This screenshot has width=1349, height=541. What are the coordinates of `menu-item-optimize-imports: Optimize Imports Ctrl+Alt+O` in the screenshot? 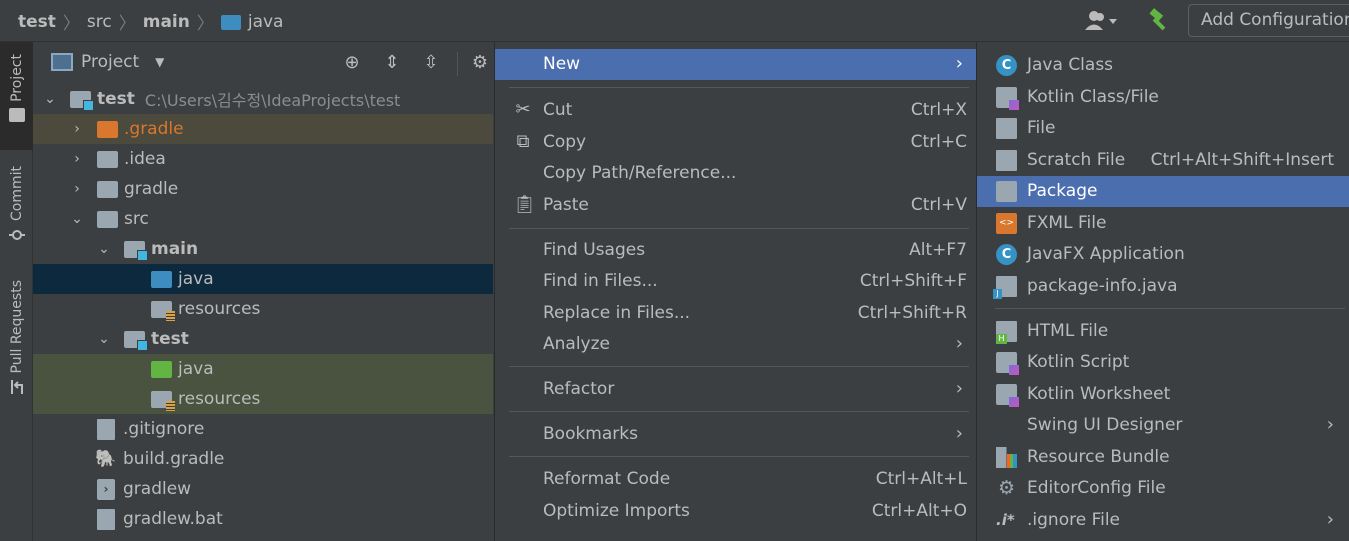 It's located at (736, 511).